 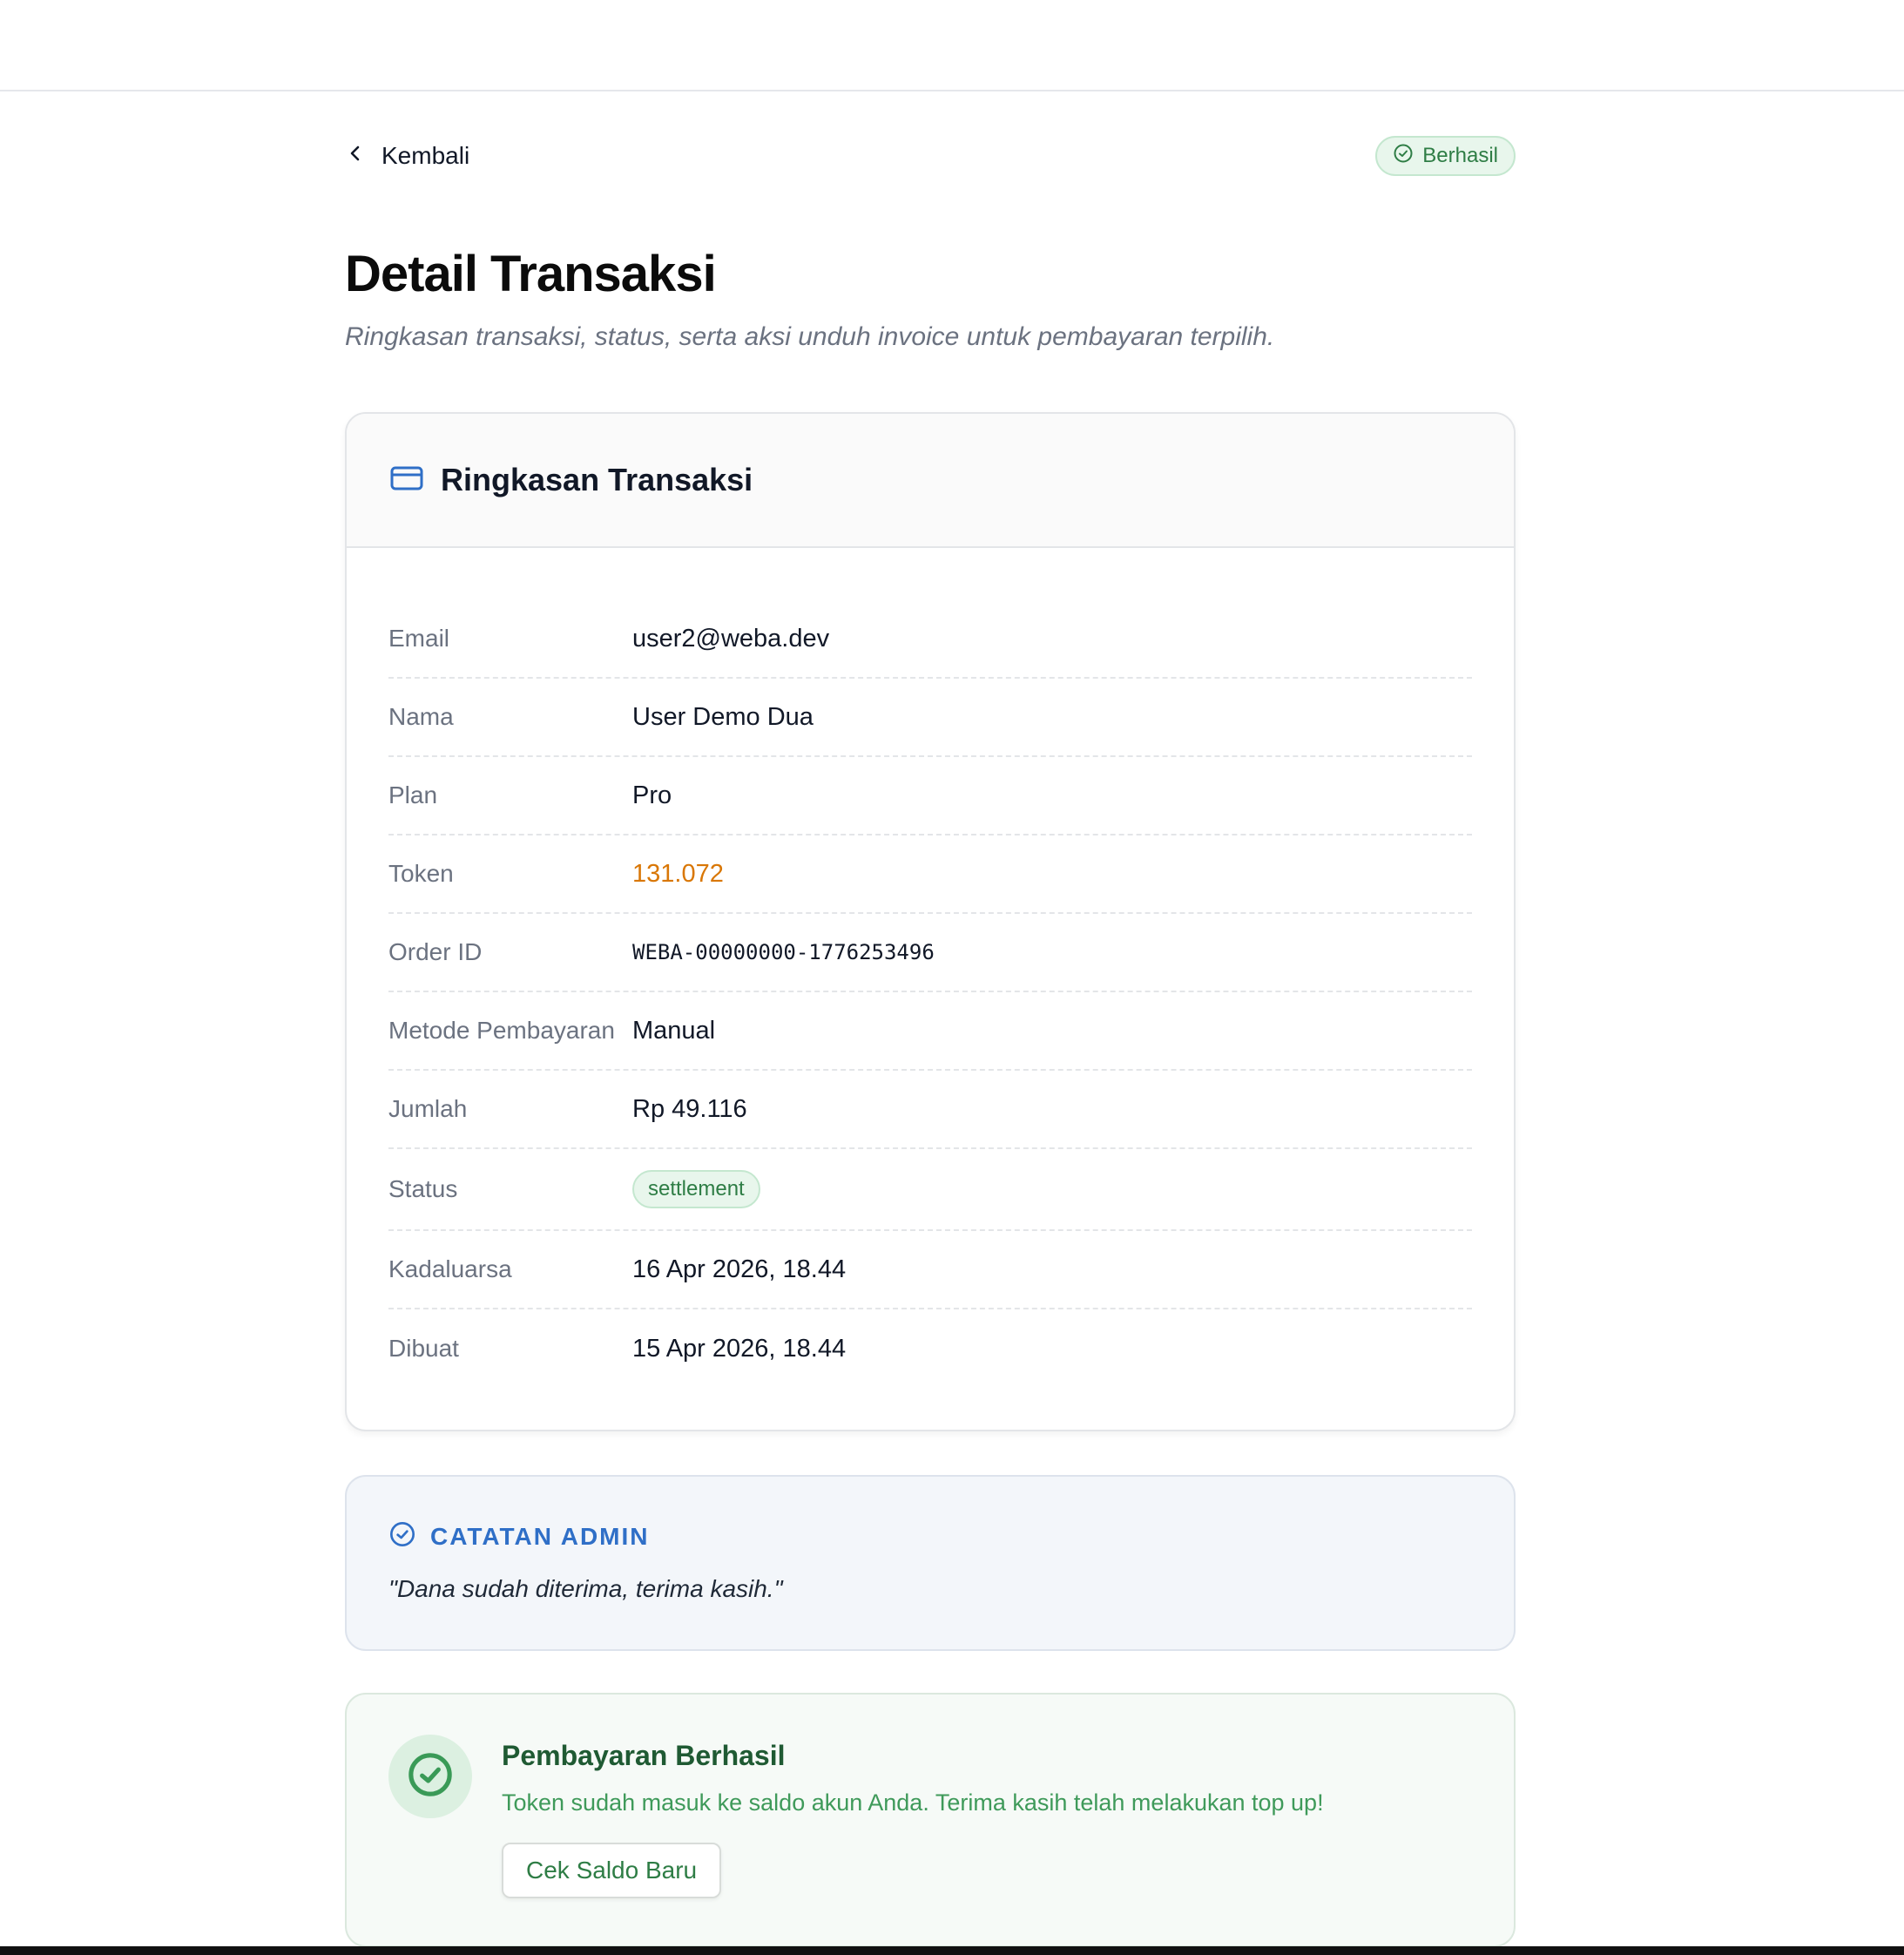 What do you see at coordinates (531, 274) in the screenshot?
I see `page-title: Detail Transaksi` at bounding box center [531, 274].